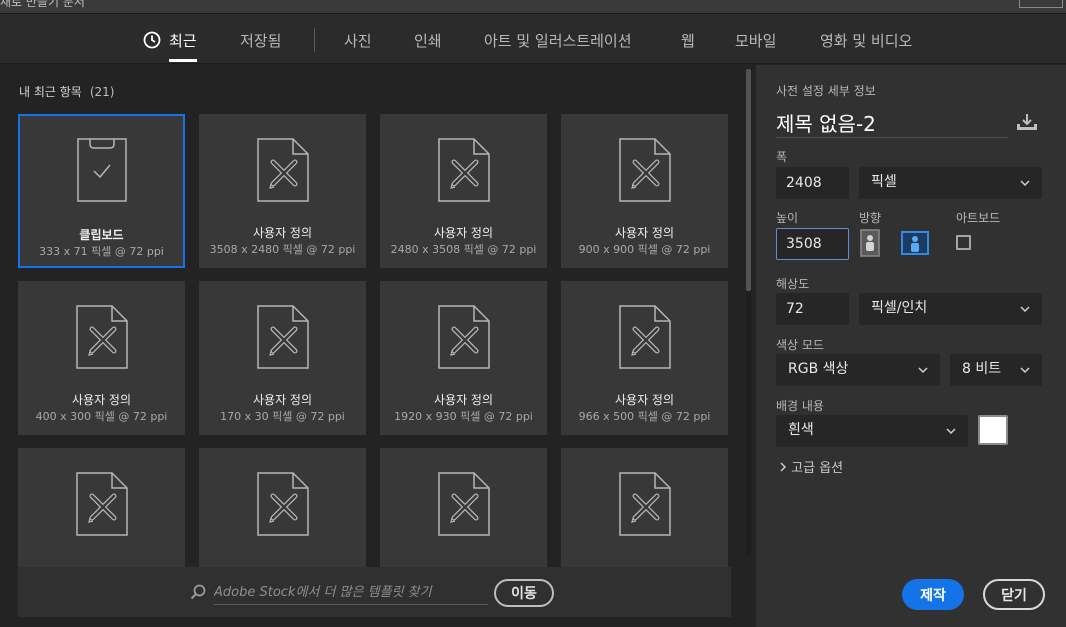  What do you see at coordinates (463, 249) in the screenshot?
I see `recent-item-size: 2480 x 3508 픽셀 @ 72 ppi` at bounding box center [463, 249].